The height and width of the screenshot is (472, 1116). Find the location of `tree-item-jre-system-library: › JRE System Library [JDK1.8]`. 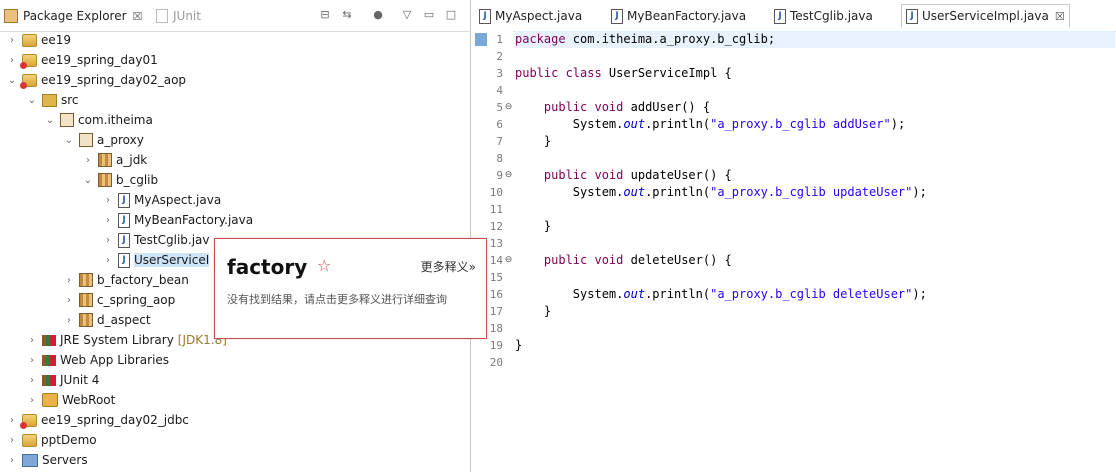

tree-item-jre-system-library: › JRE System Library [JDK1.8] is located at coordinates (126, 340).